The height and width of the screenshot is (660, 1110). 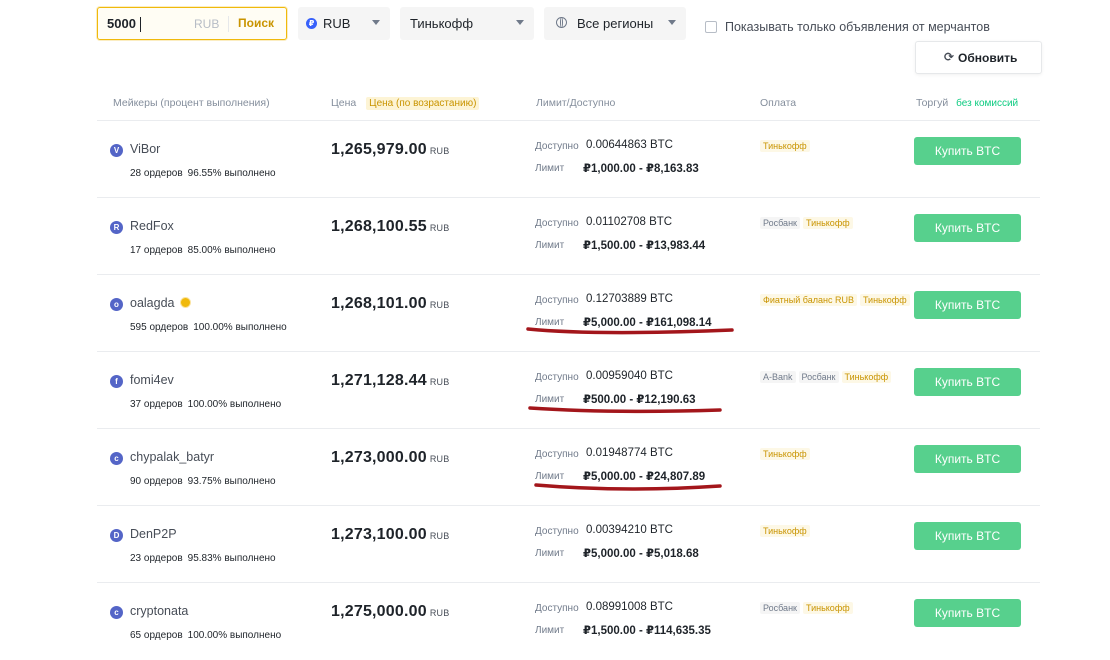 What do you see at coordinates (116, 150) in the screenshot?
I see `avatar: V` at bounding box center [116, 150].